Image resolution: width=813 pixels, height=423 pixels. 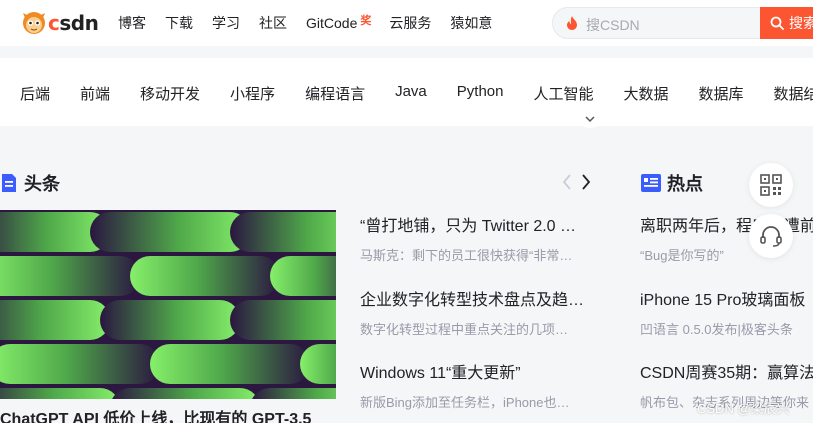 I want to click on qrcode-icon, so click(x=771, y=185).